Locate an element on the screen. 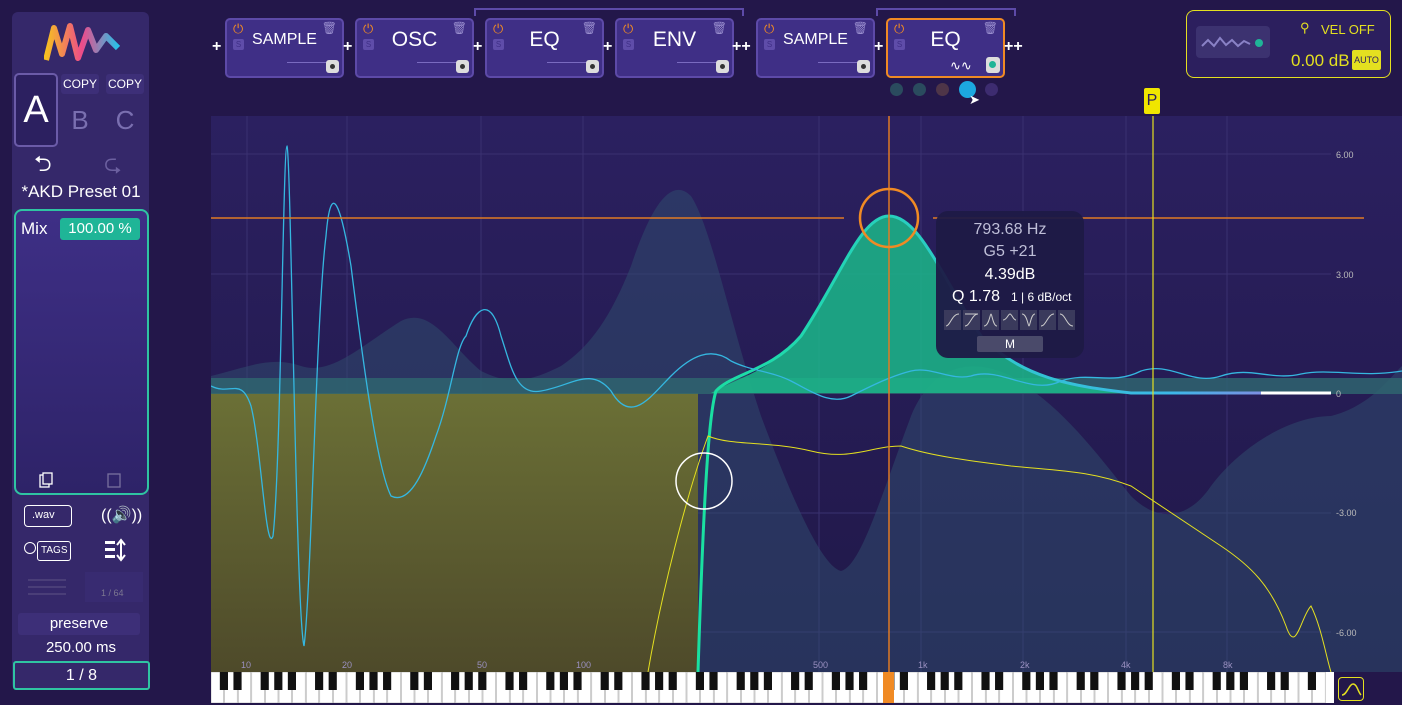 The image size is (1402, 705). undo-icon: ⮌ is located at coordinates (43, 166).